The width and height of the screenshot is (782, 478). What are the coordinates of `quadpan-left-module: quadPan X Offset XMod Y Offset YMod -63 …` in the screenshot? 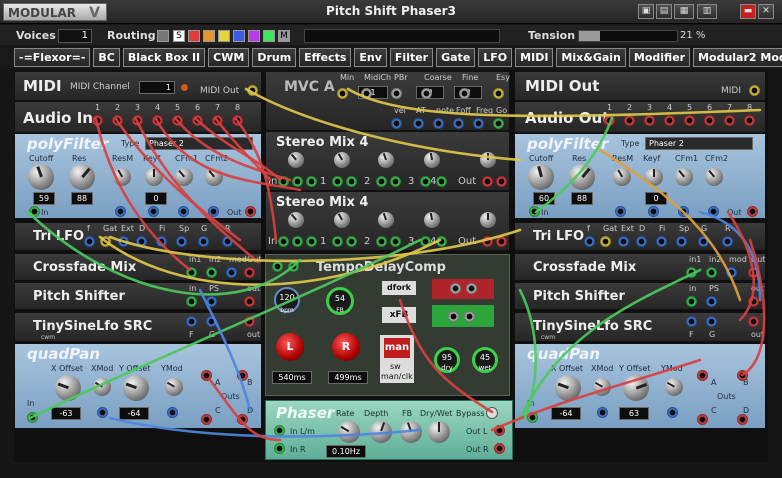 It's located at (138, 386).